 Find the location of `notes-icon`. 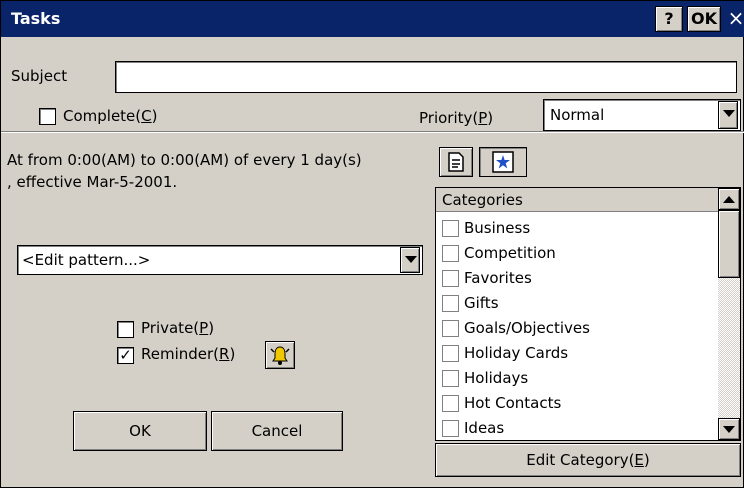

notes-icon is located at coordinates (456, 162).